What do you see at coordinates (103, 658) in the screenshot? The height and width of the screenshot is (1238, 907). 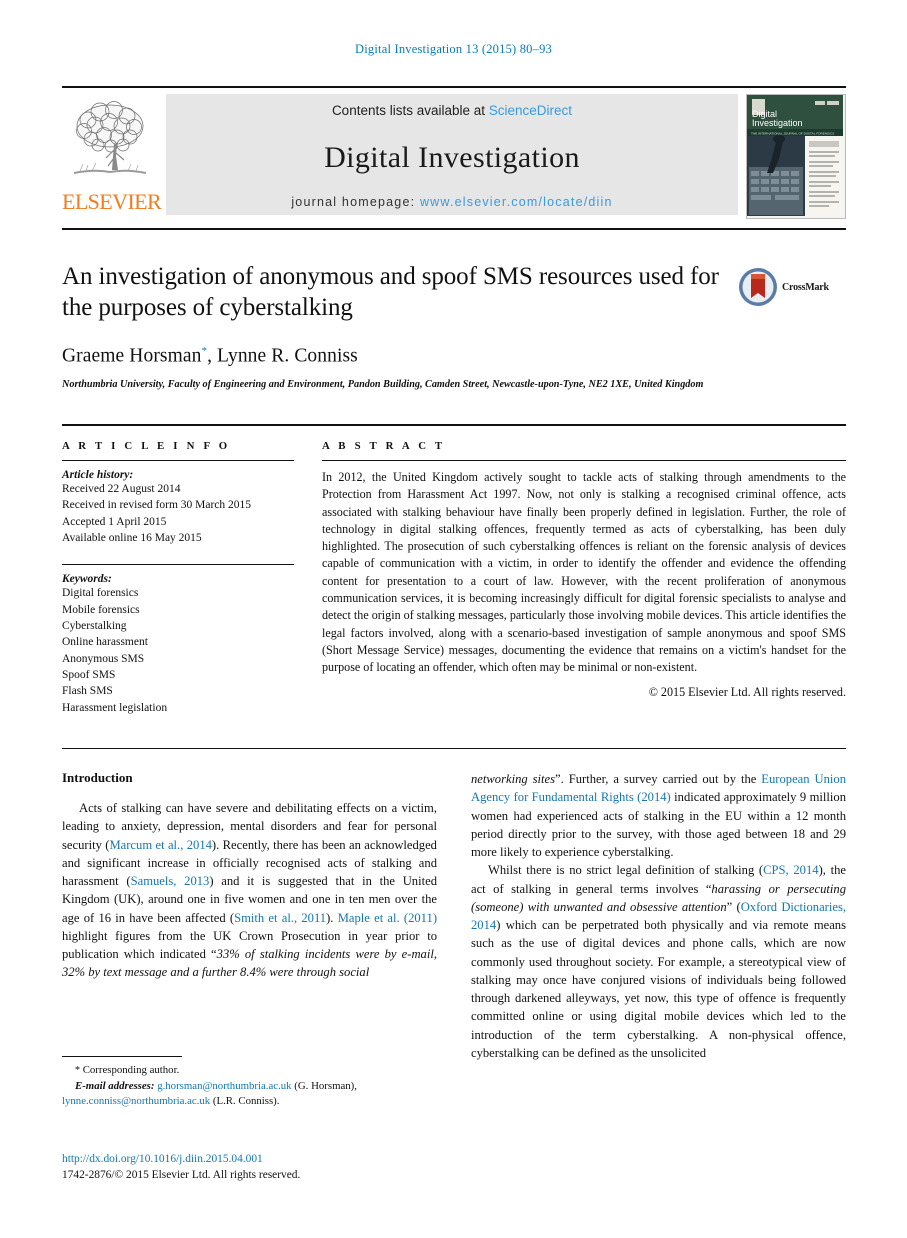 I see `keyword-5: Anonymous SMS` at bounding box center [103, 658].